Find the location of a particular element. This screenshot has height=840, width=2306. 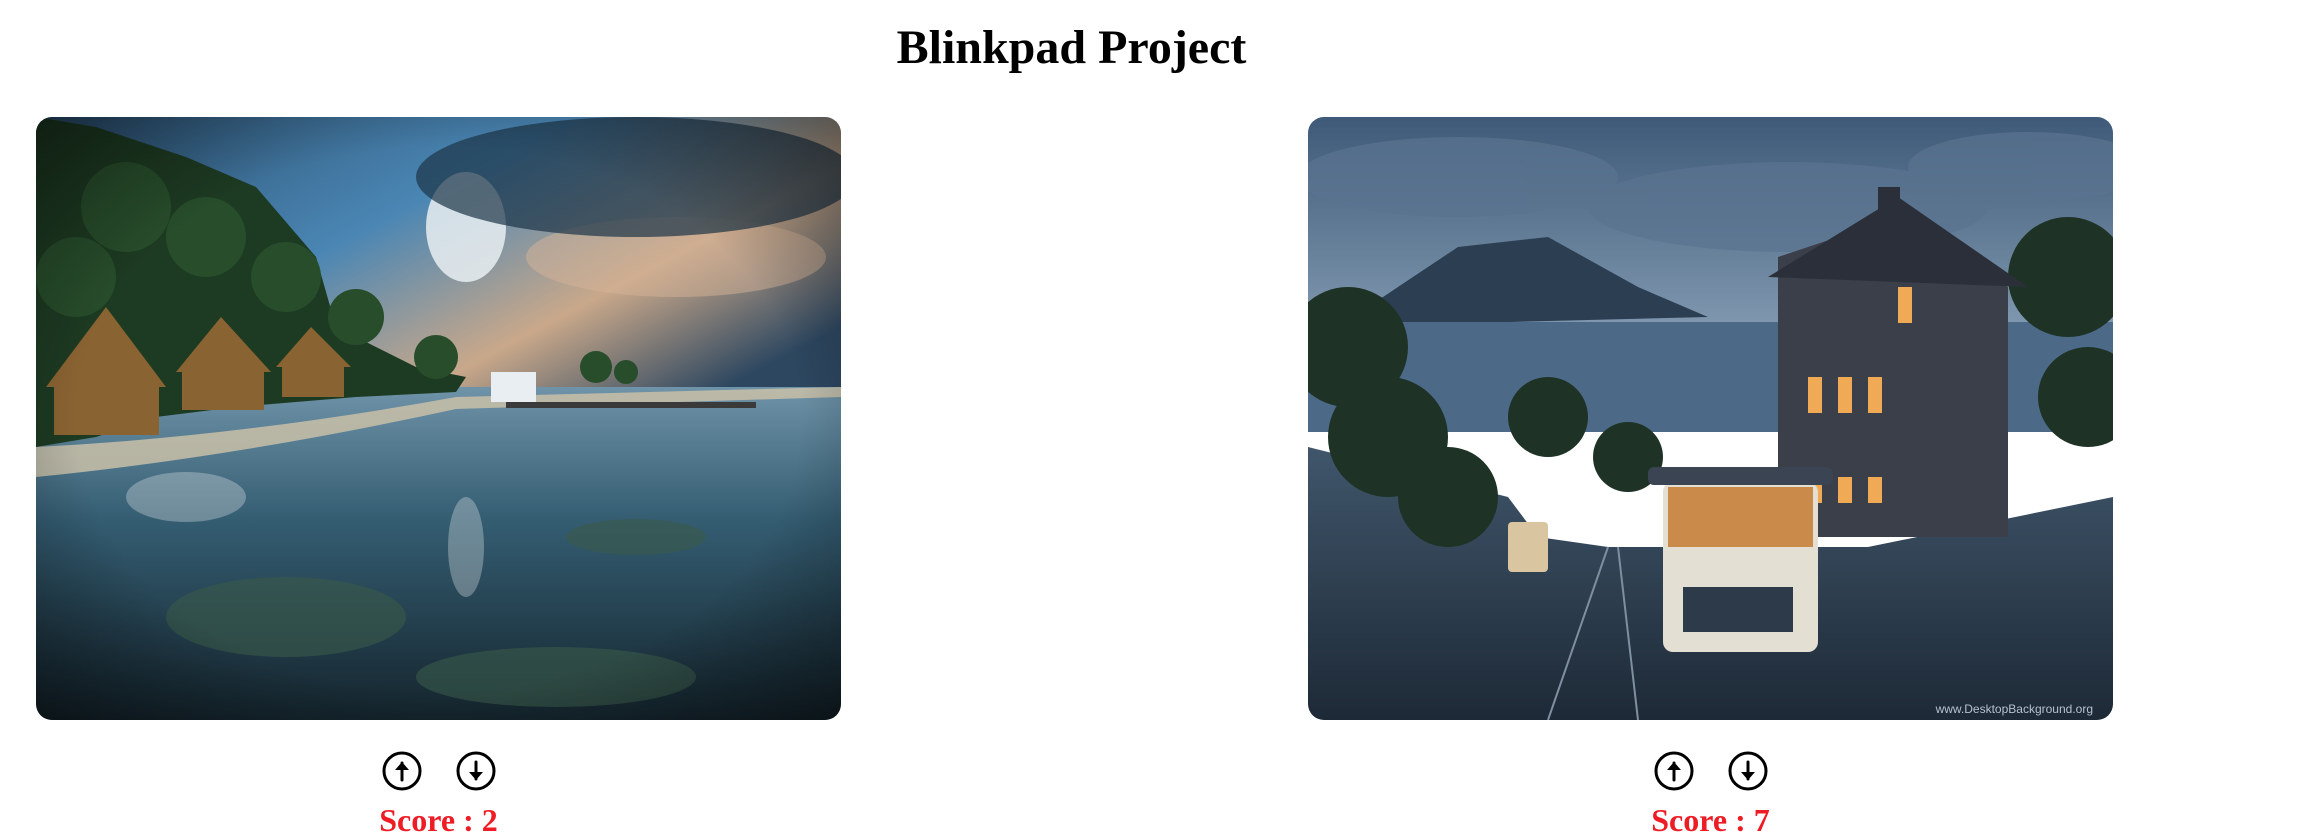

score-display: Score : 2 is located at coordinates (438, 820).